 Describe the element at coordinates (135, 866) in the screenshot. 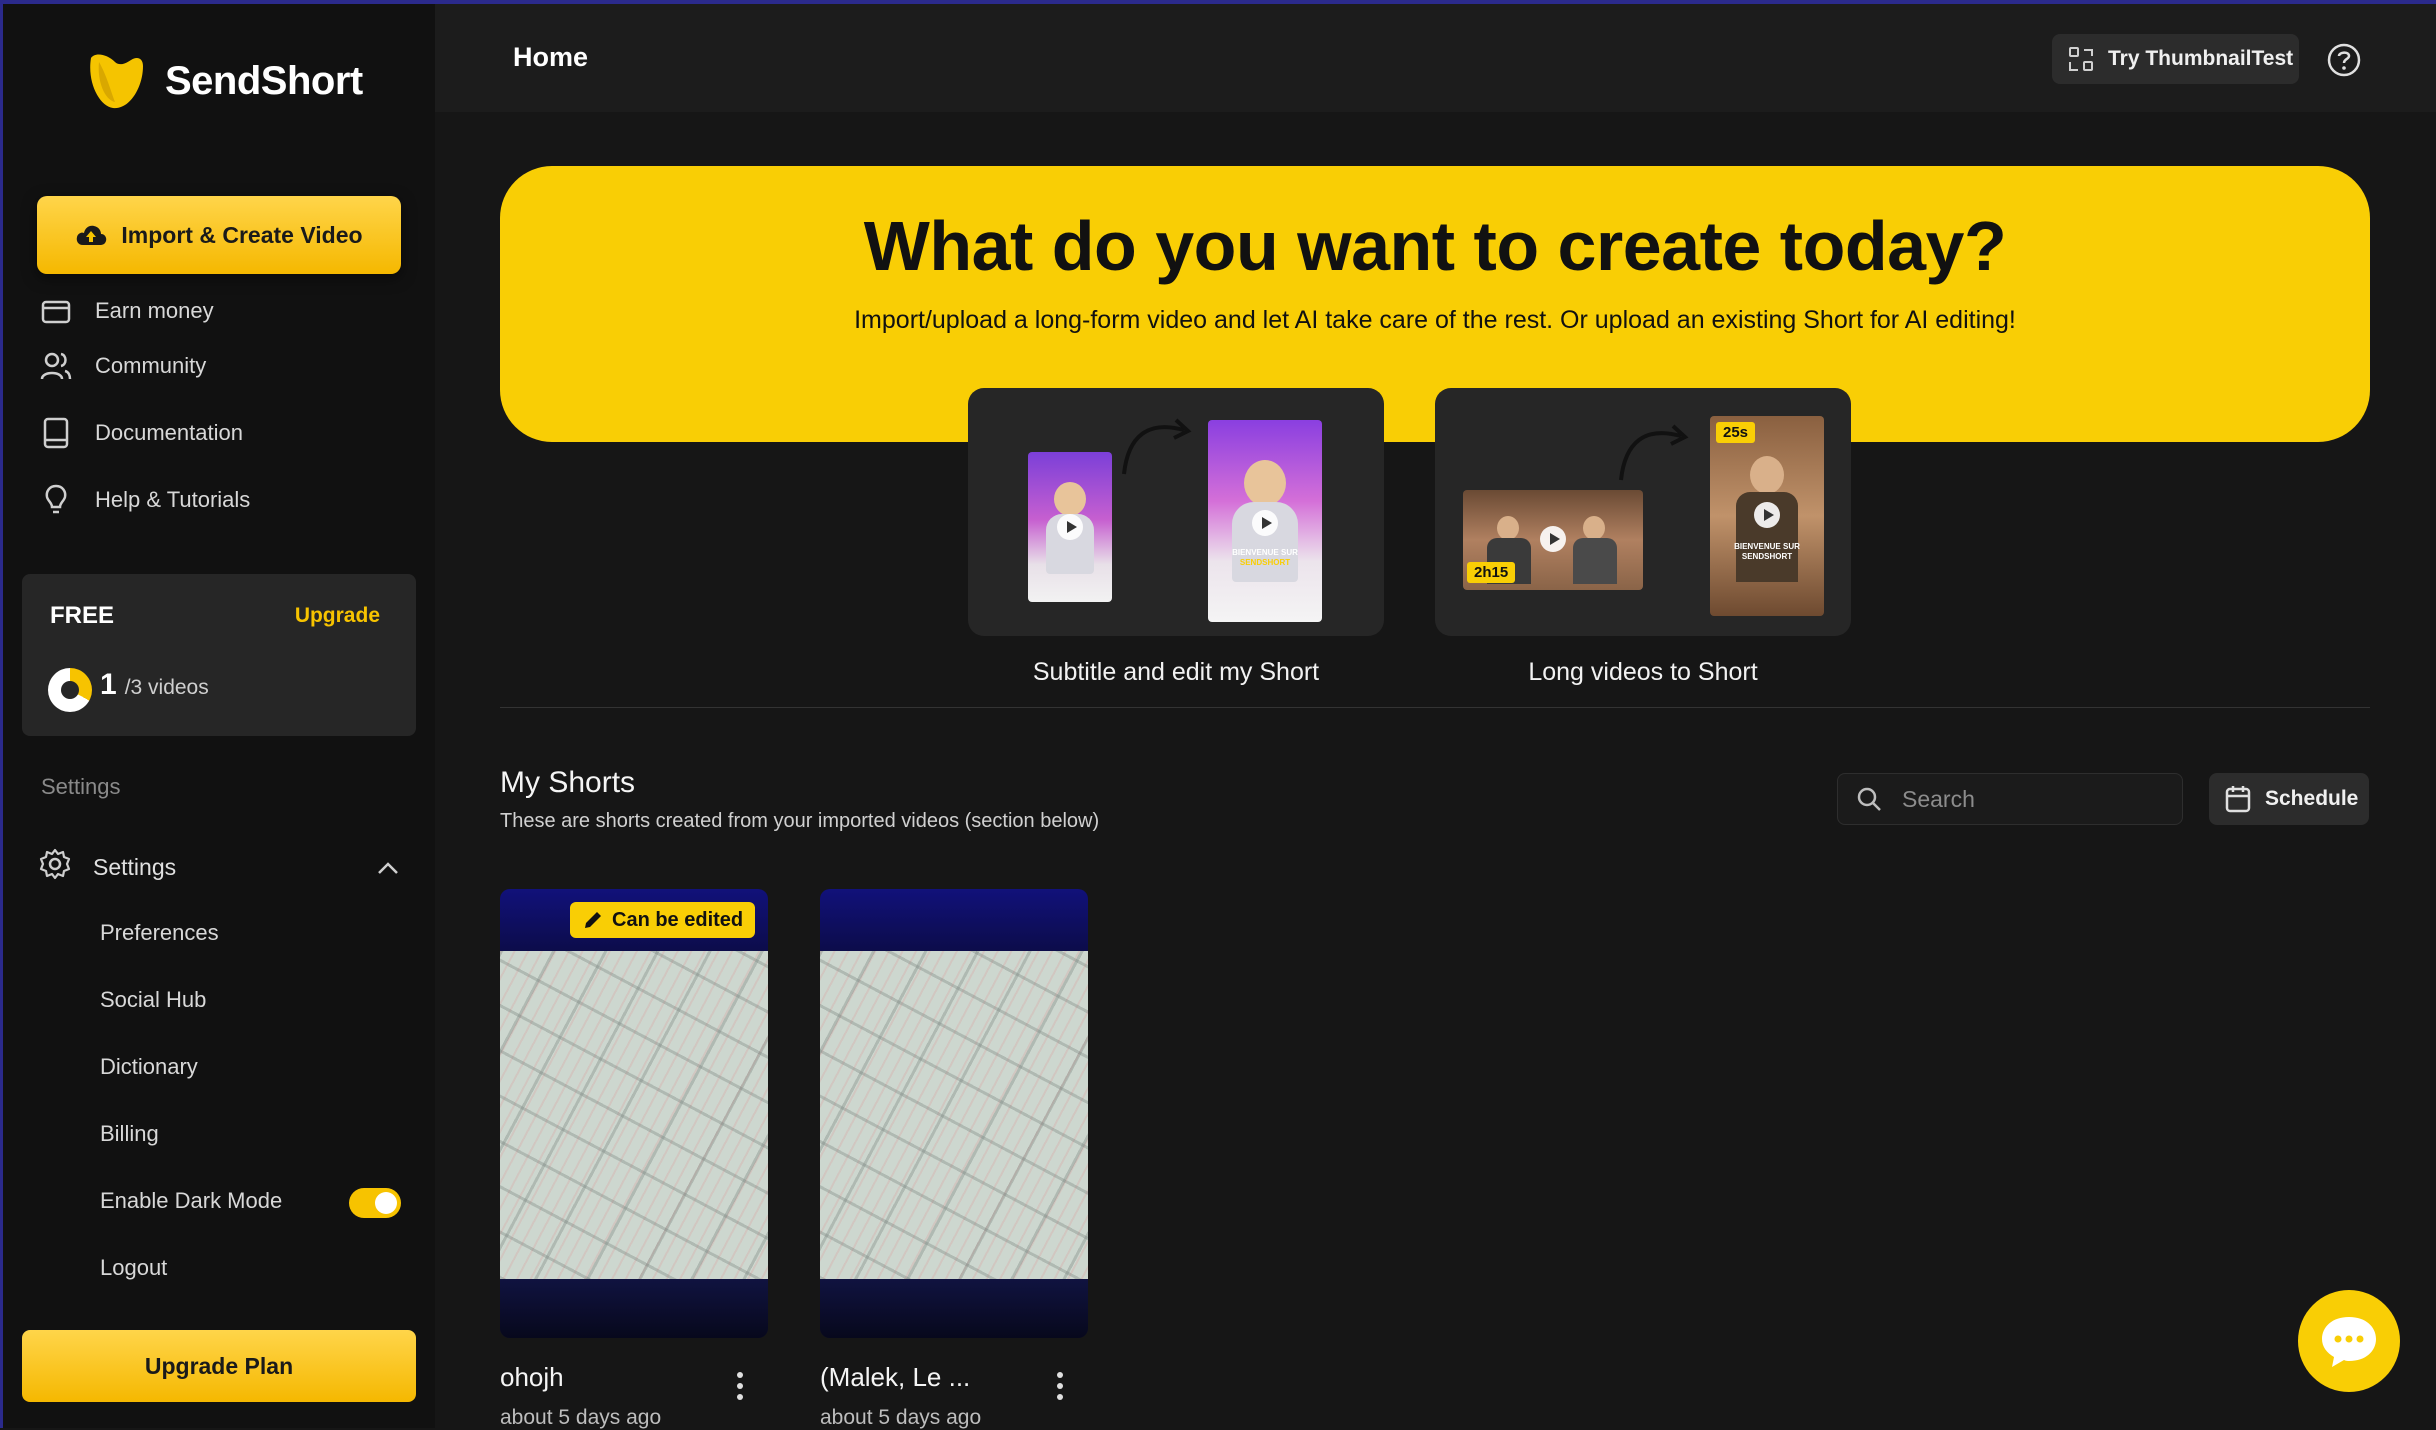

I see `settings-label: Settings` at that location.